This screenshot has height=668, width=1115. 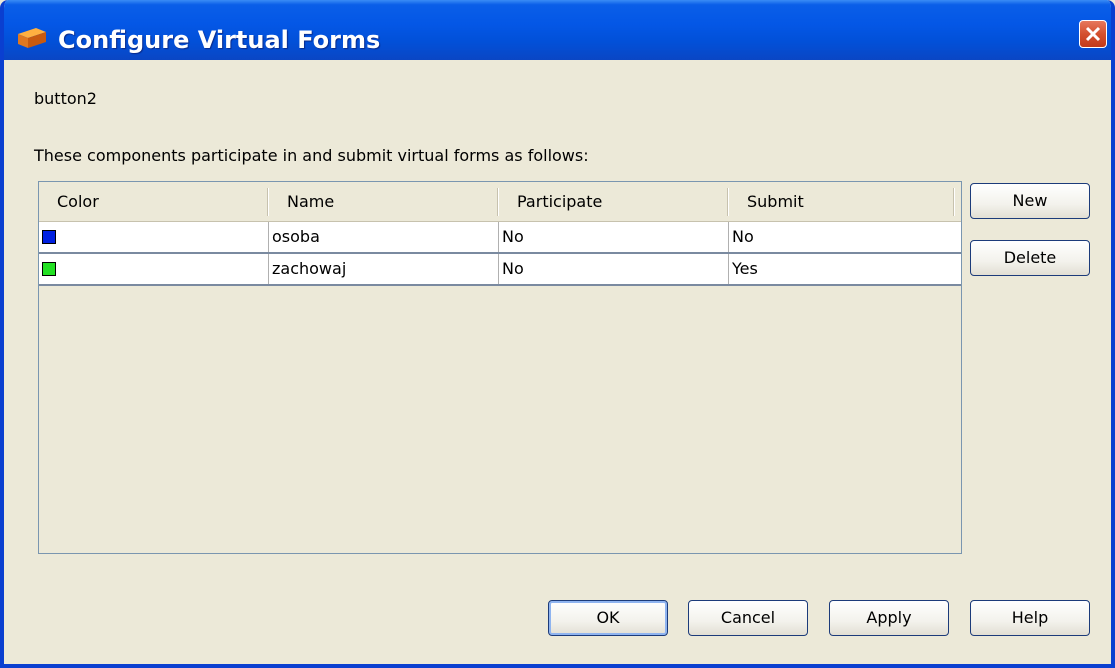 I want to click on component-name-label: button2, so click(x=65, y=98).